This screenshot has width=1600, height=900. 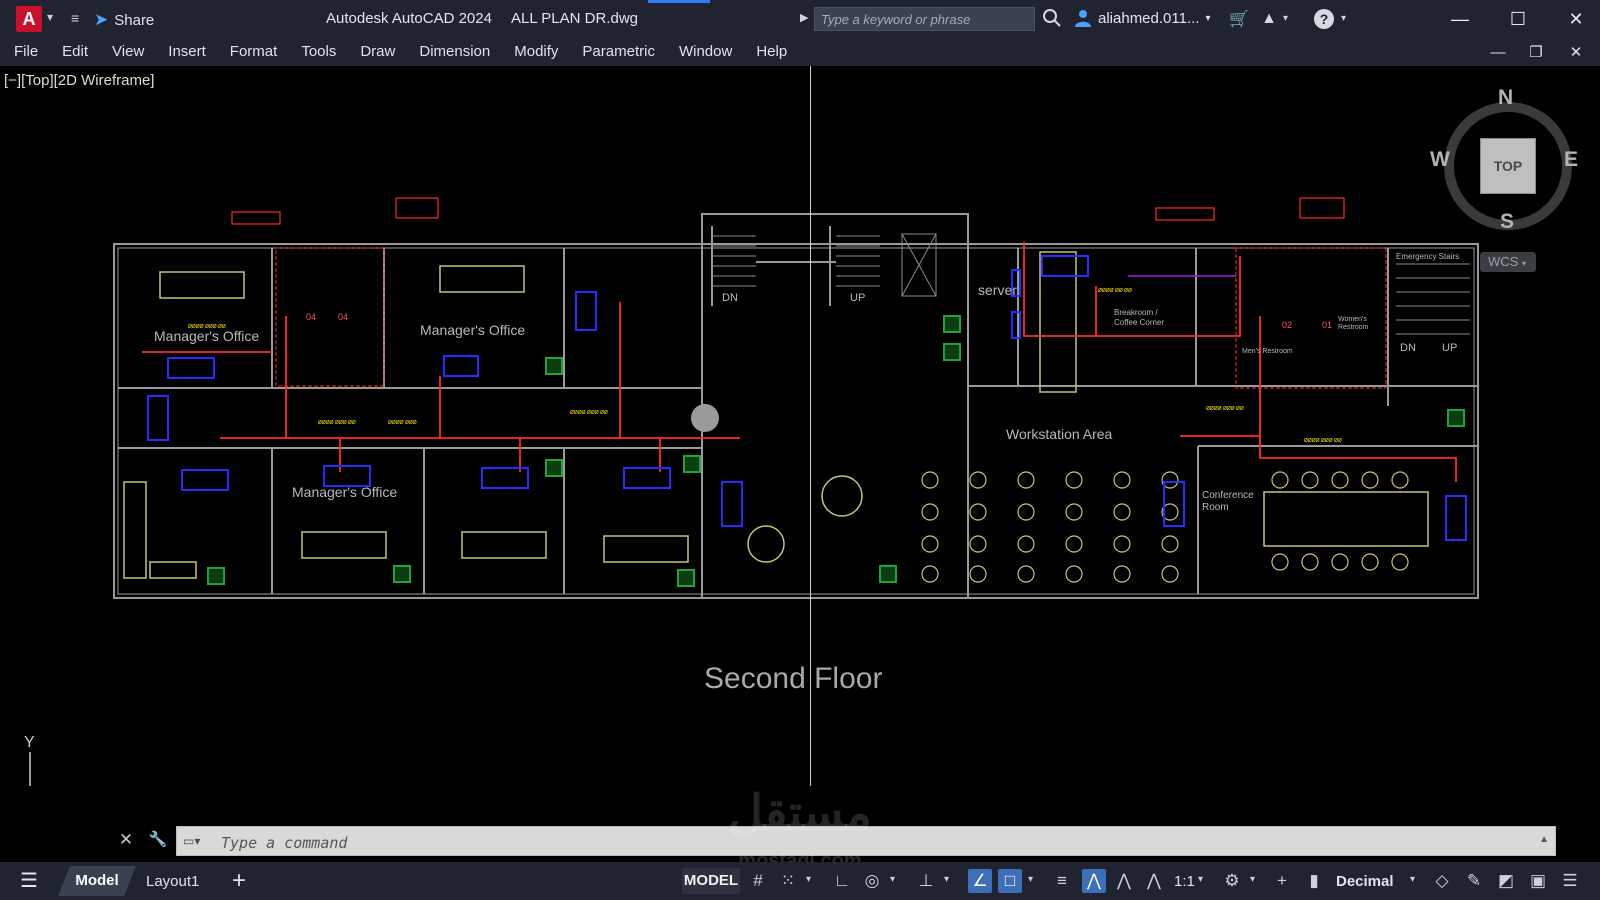 What do you see at coordinates (1440, 160) in the screenshot?
I see `compass-west: W` at bounding box center [1440, 160].